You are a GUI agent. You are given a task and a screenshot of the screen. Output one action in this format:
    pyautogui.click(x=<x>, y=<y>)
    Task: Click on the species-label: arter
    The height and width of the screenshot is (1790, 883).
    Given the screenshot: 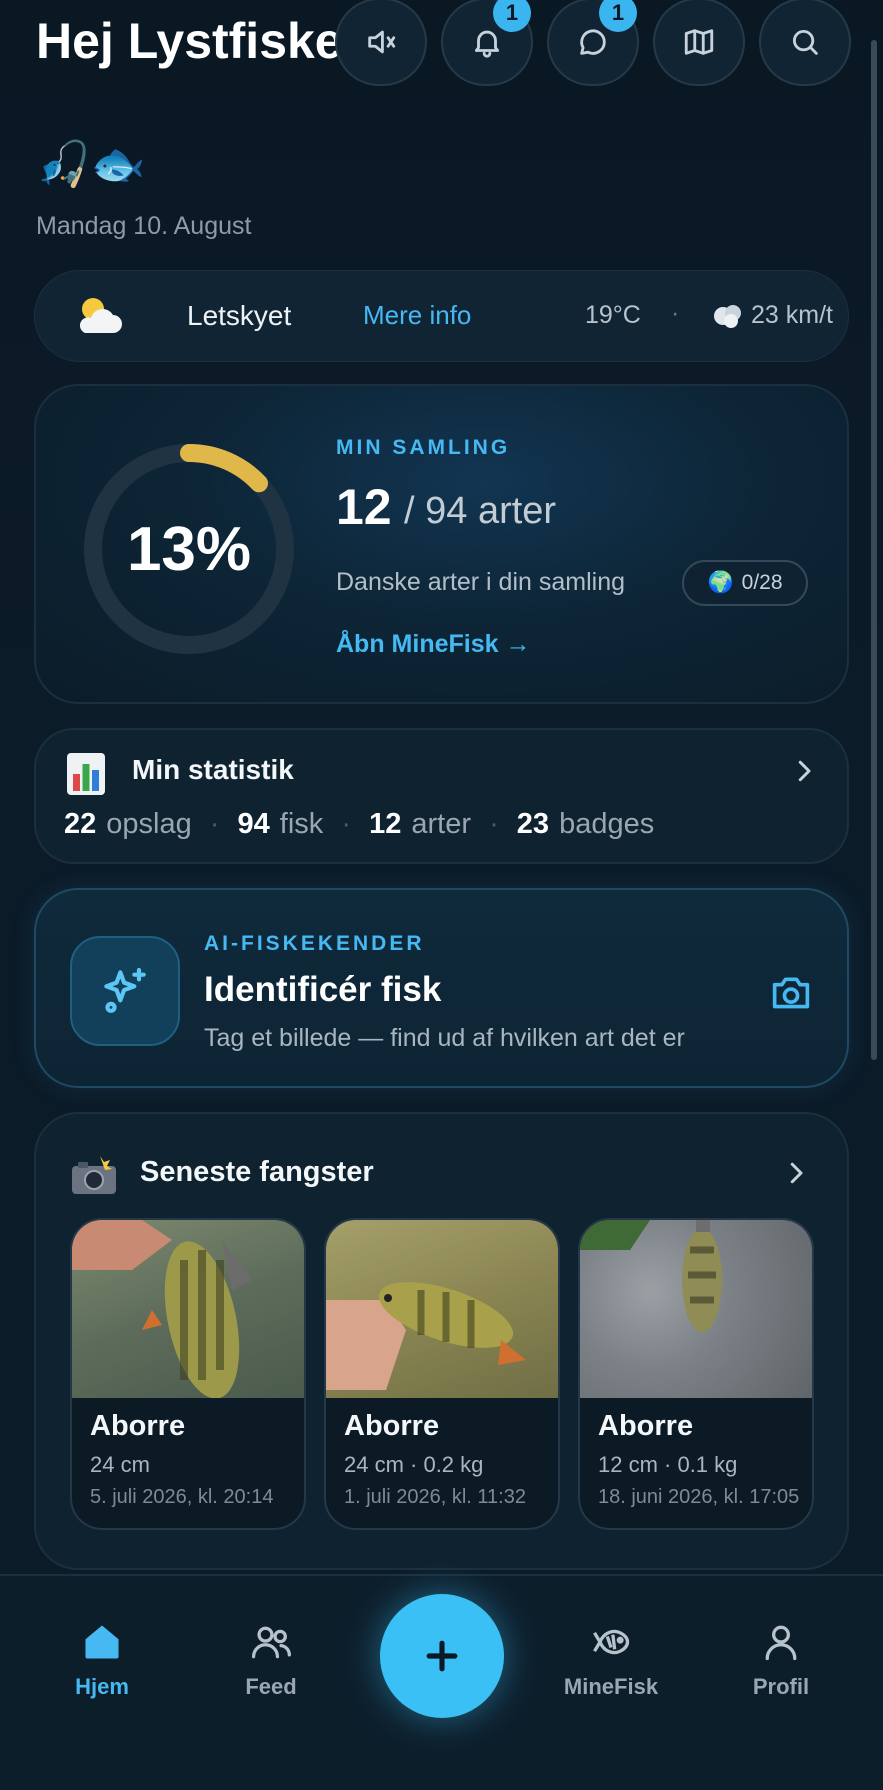 What is the action you would take?
    pyautogui.click(x=441, y=824)
    